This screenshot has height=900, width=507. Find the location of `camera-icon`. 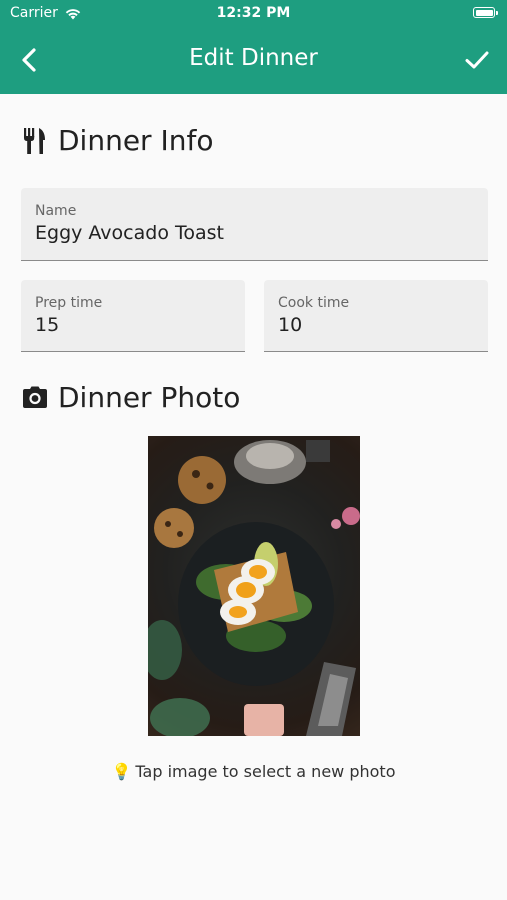

camera-icon is located at coordinates (35, 397).